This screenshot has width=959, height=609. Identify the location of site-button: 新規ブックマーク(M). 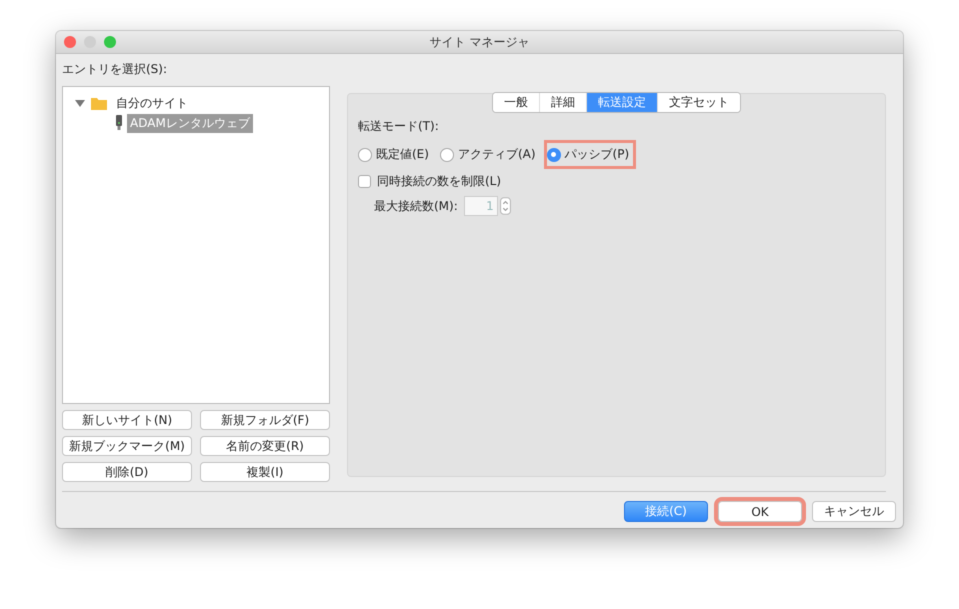
(127, 446).